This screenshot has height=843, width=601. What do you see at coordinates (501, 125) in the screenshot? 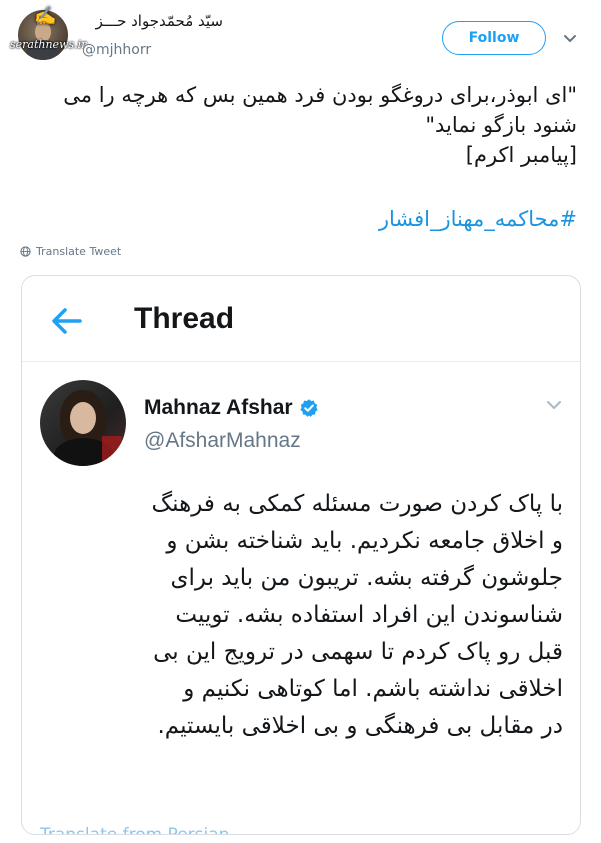
I see `tweet-text-line: شنود بازگو نماید"` at bounding box center [501, 125].